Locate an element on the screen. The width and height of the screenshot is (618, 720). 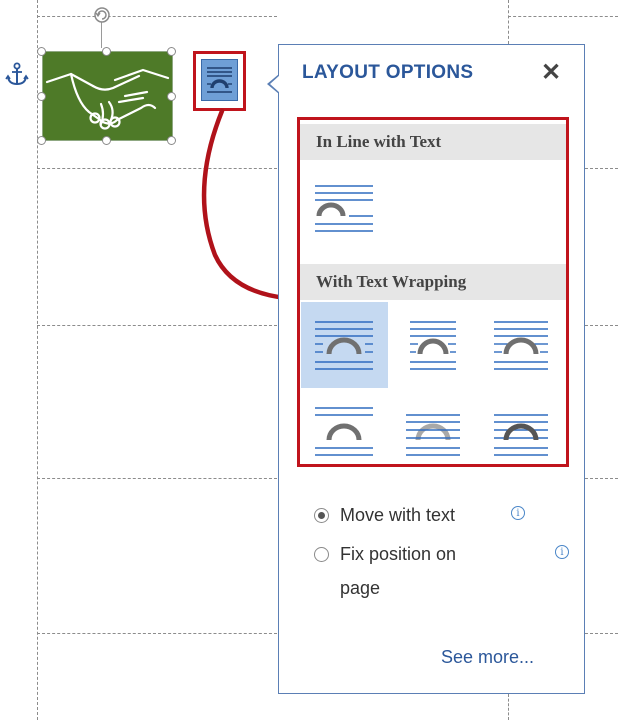
radio-dot is located at coordinates (321, 515).